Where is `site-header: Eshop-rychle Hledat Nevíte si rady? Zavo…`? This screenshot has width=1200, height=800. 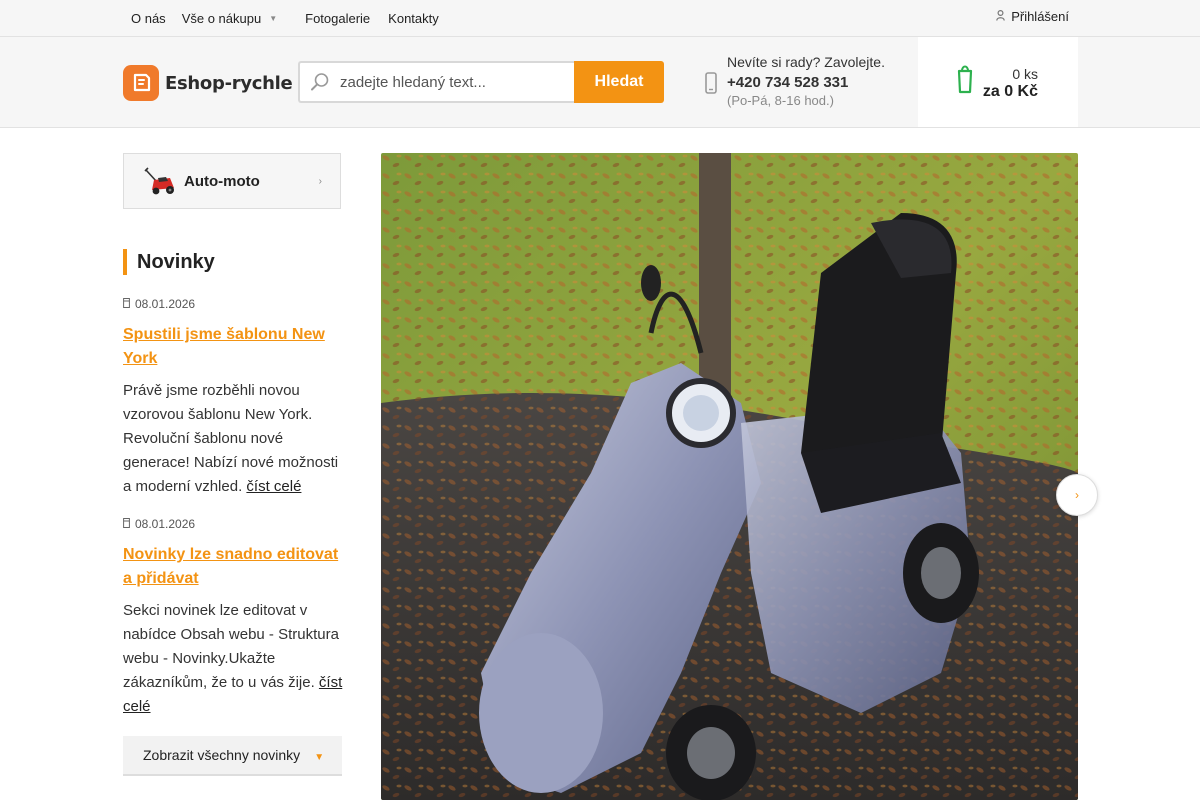
site-header: Eshop-rychle Hledat Nevíte si rady? Zavo… is located at coordinates (600, 82).